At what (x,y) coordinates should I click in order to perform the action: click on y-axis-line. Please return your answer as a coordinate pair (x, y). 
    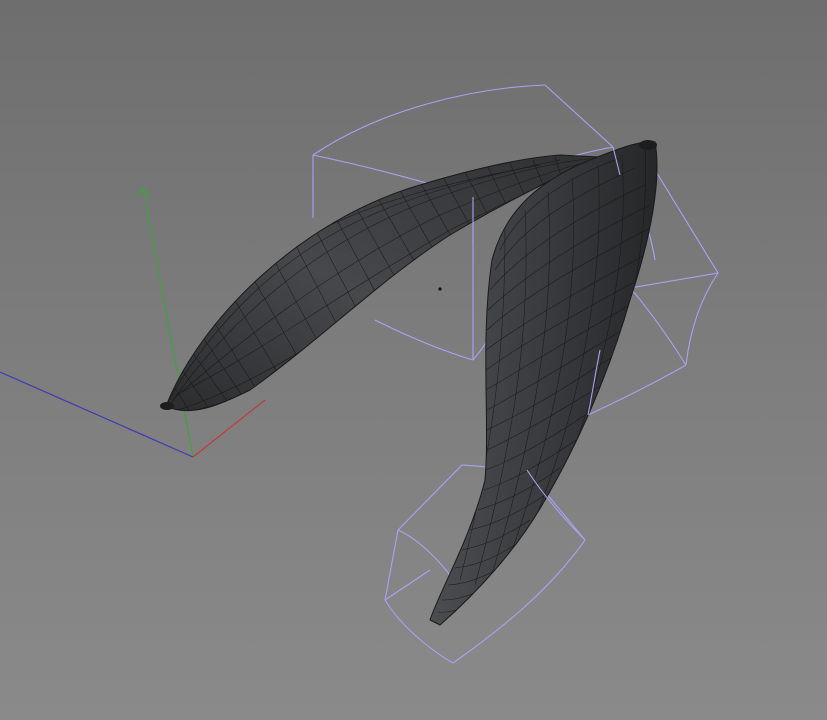
    Looking at the image, I should click on (168, 322).